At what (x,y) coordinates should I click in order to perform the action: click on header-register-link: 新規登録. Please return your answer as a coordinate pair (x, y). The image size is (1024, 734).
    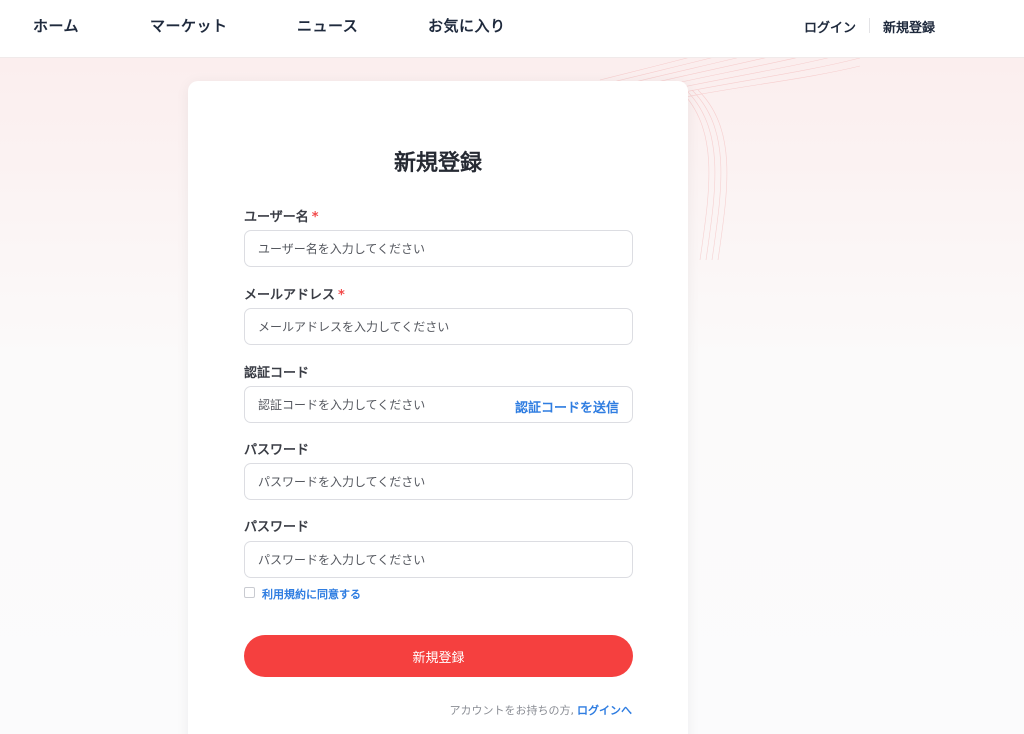
    Looking at the image, I should click on (909, 26).